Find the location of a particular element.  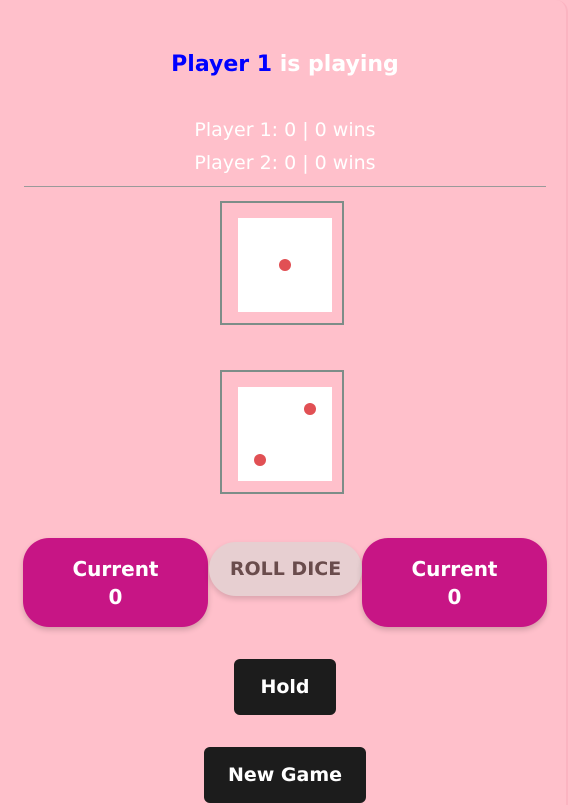

die-1-pip-center is located at coordinates (285, 265).